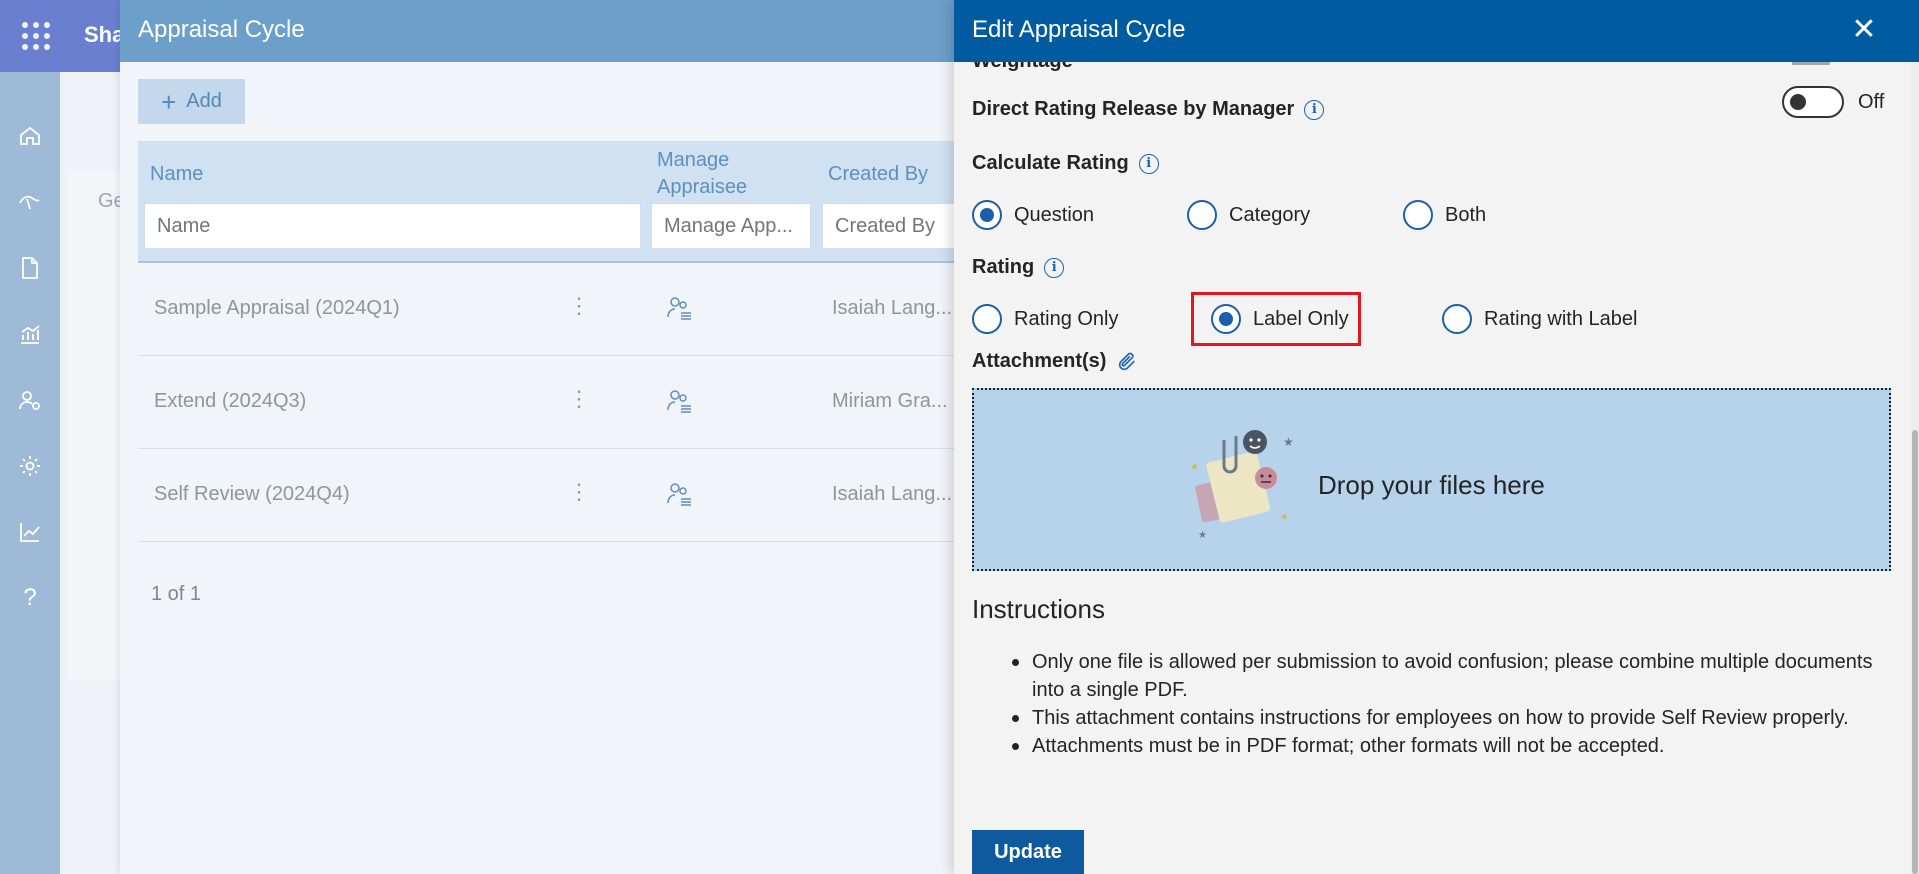 This screenshot has height=874, width=1919. I want to click on radio-label: Rating with Label, so click(1561, 318).